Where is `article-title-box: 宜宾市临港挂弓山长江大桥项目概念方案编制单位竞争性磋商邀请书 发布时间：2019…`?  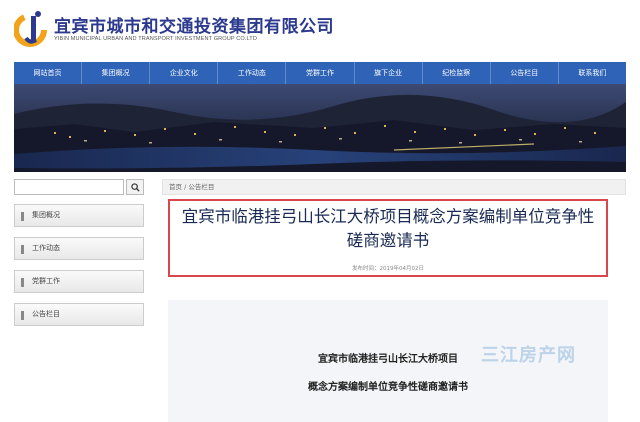 article-title-box: 宜宾市临港挂弓山长江大桥项目概念方案编制单位竞争性磋商邀请书 发布时间：2019… is located at coordinates (388, 238).